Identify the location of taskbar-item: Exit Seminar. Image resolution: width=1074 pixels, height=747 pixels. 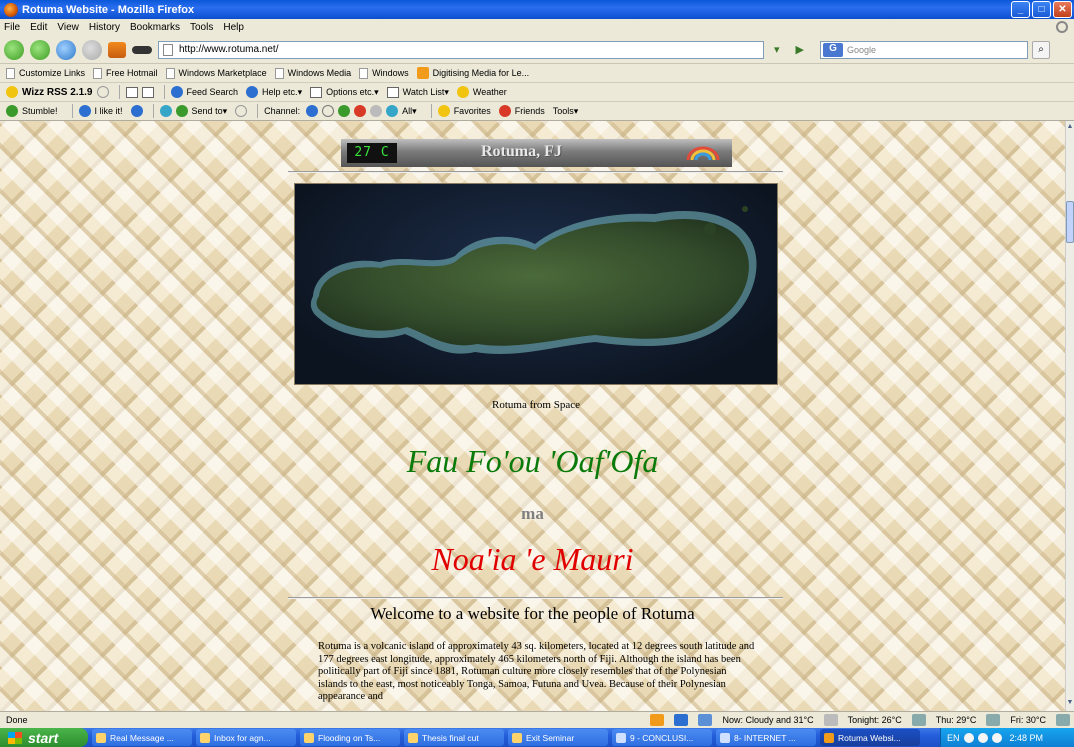
(558, 737).